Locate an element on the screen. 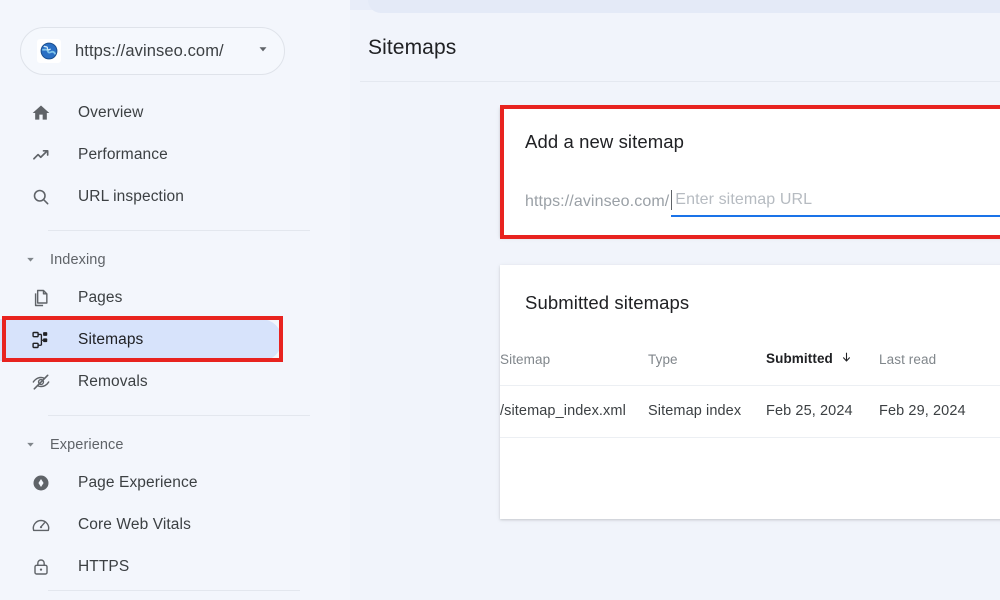  cell-sitemap: /sitemap_index.xml is located at coordinates (574, 411).